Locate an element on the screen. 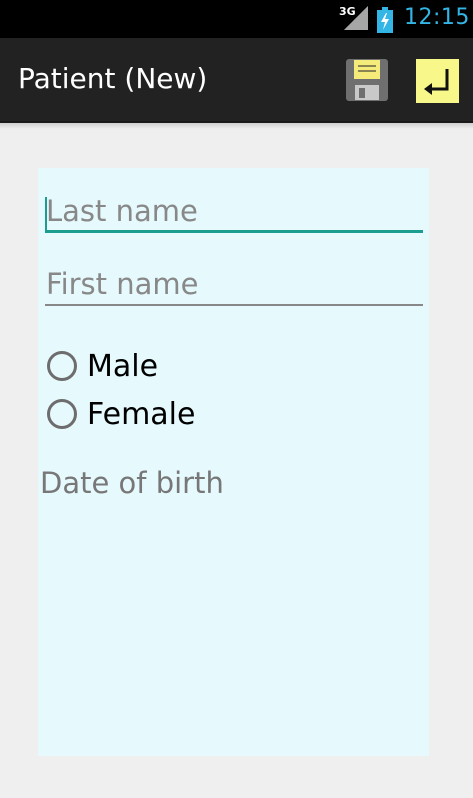  signal-icon is located at coordinates (356, 18).